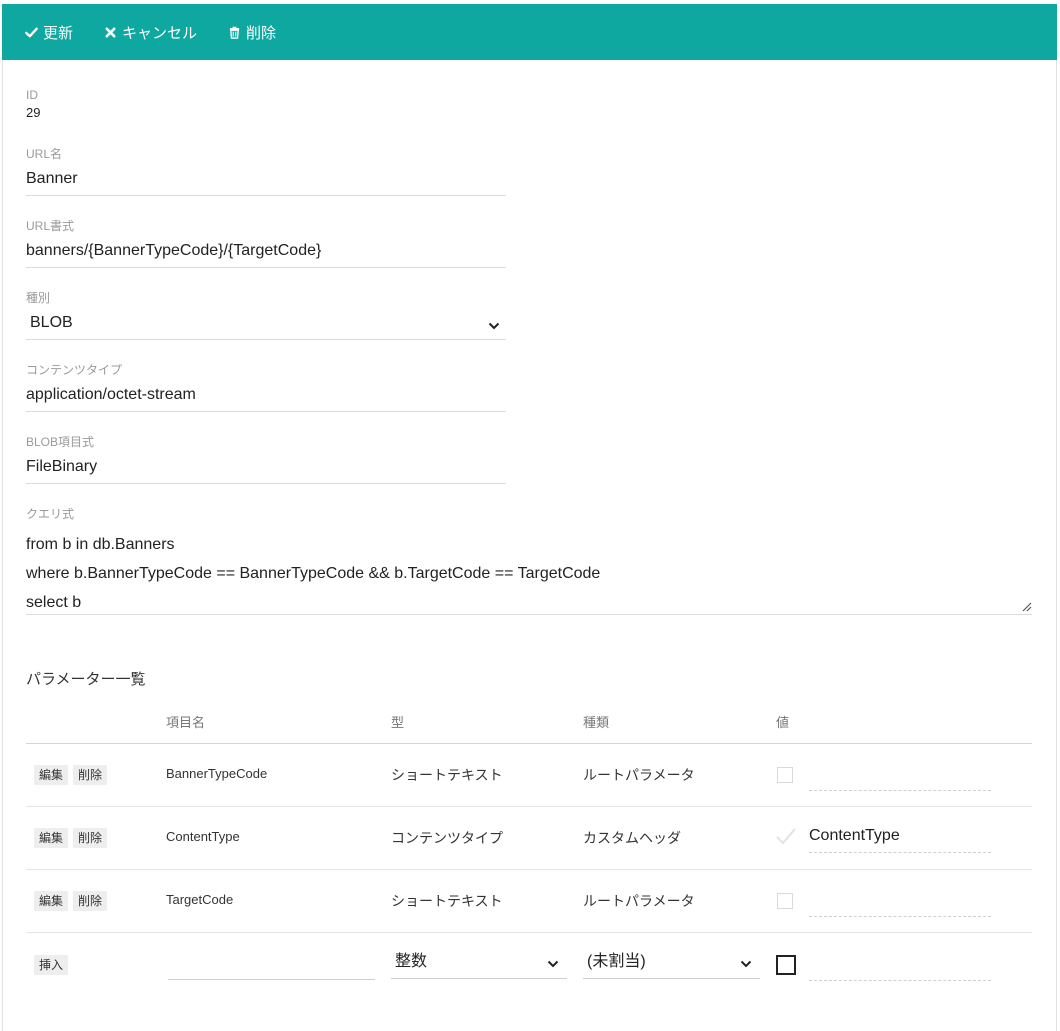 The width and height of the screenshot is (1060, 1031). What do you see at coordinates (44, 154) in the screenshot?
I see `url-name-label: URL名` at bounding box center [44, 154].